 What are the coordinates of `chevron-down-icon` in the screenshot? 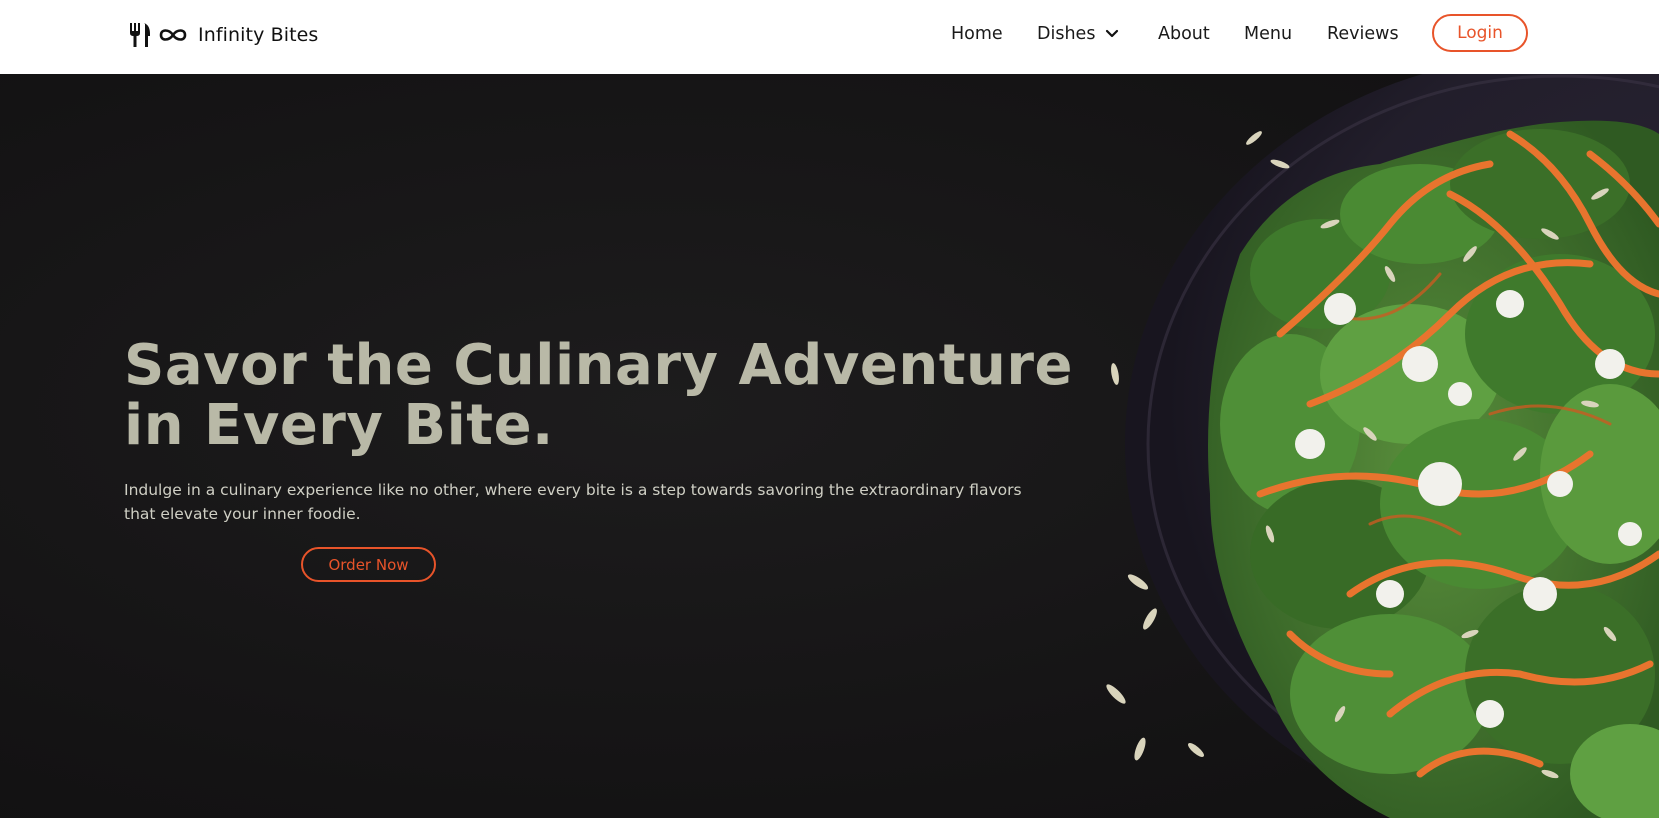 It's located at (1112, 33).